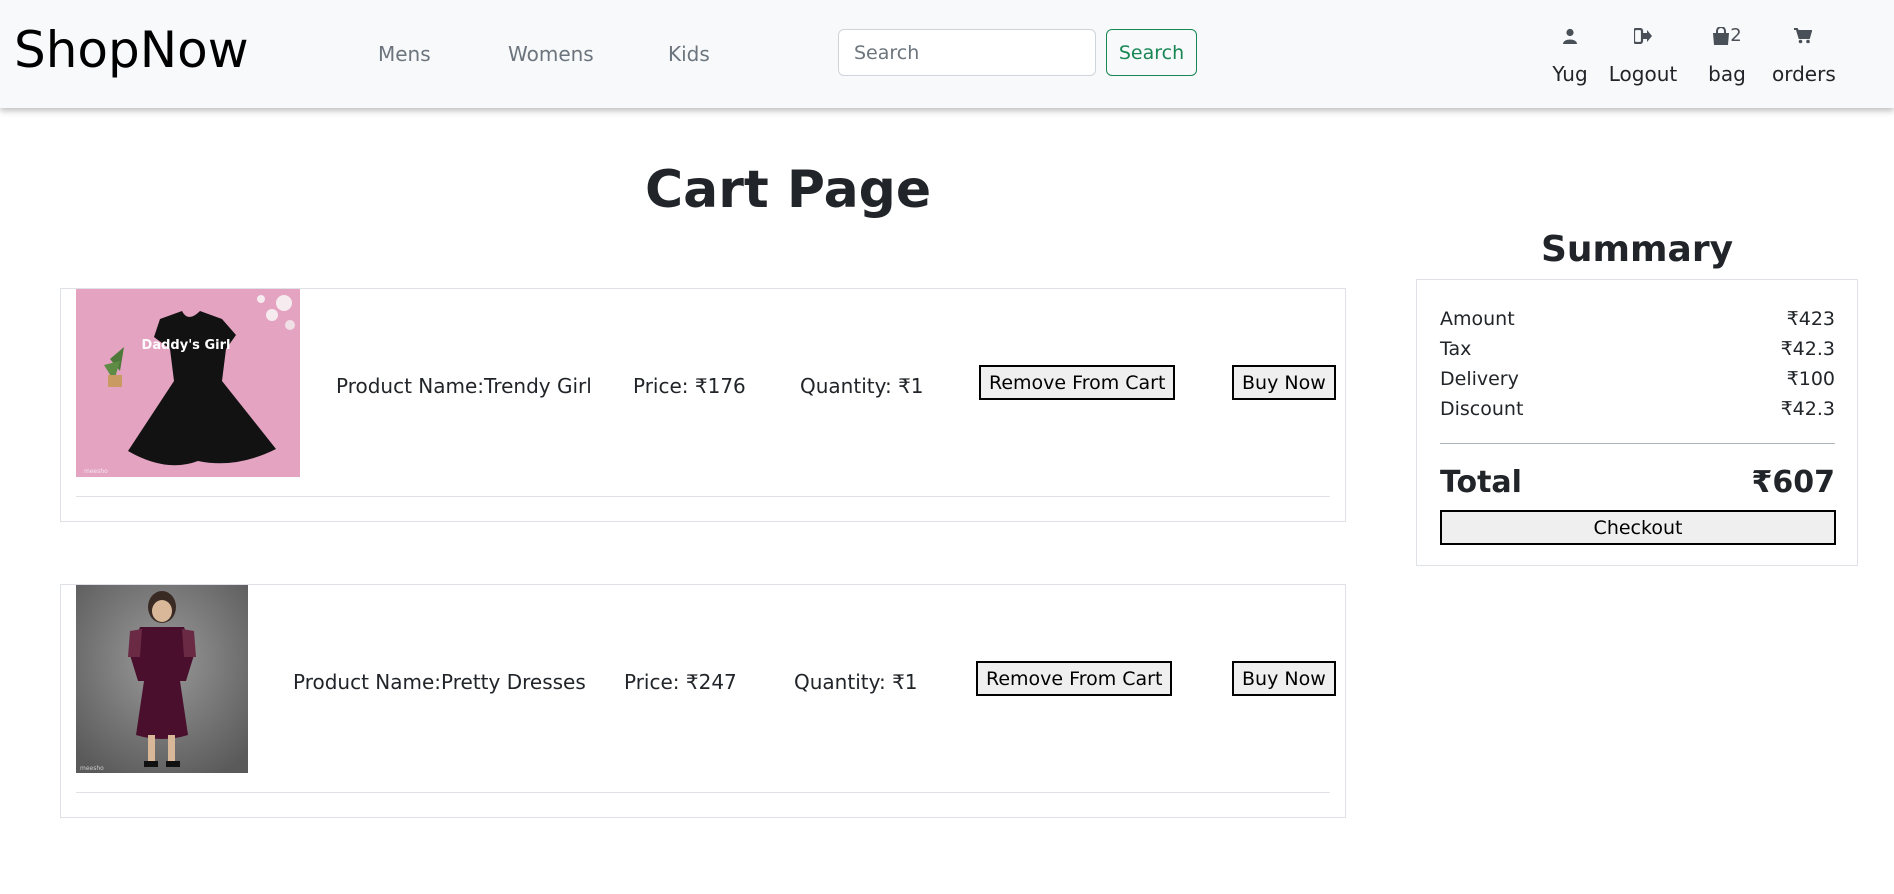  Describe the element at coordinates (1477, 319) in the screenshot. I see `summary-label: Amount` at that location.